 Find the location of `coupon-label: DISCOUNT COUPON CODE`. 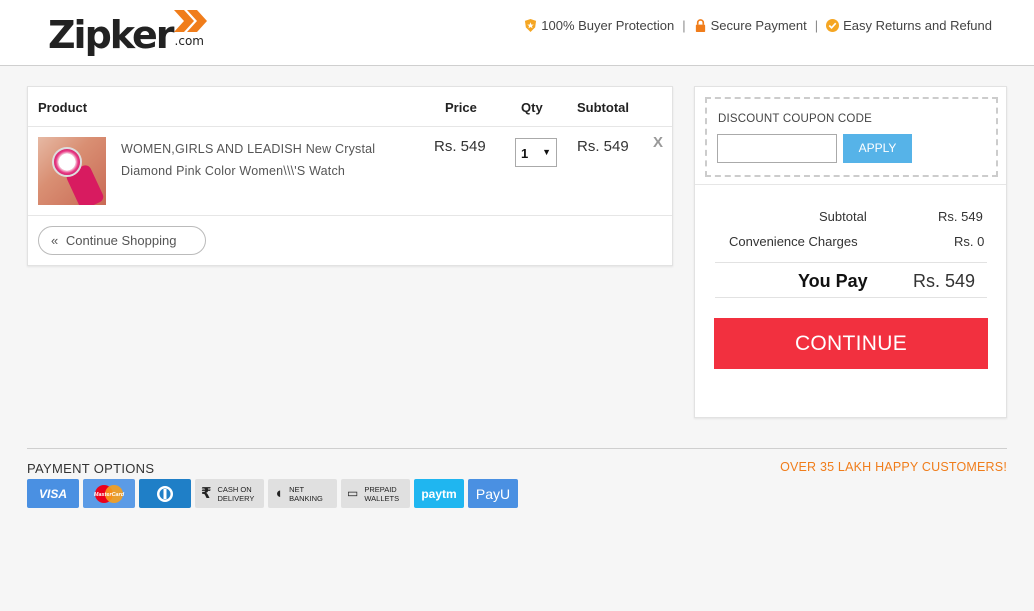

coupon-label: DISCOUNT COUPON CODE is located at coordinates (795, 119).